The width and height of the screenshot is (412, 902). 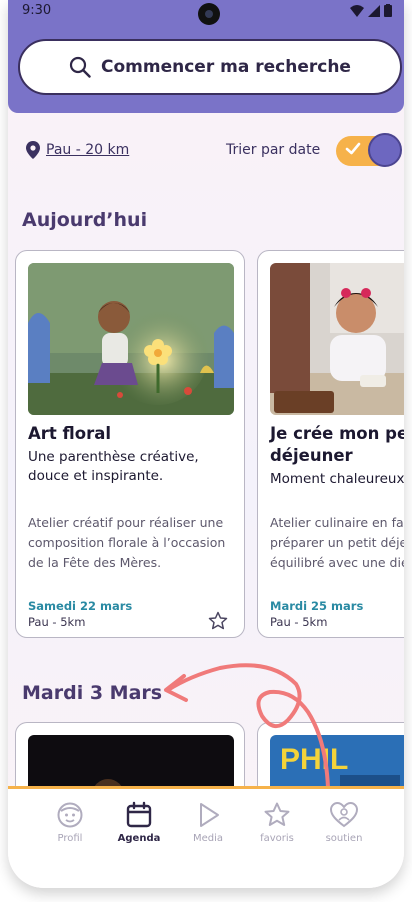 What do you see at coordinates (80, 67) in the screenshot?
I see `search-icon` at bounding box center [80, 67].